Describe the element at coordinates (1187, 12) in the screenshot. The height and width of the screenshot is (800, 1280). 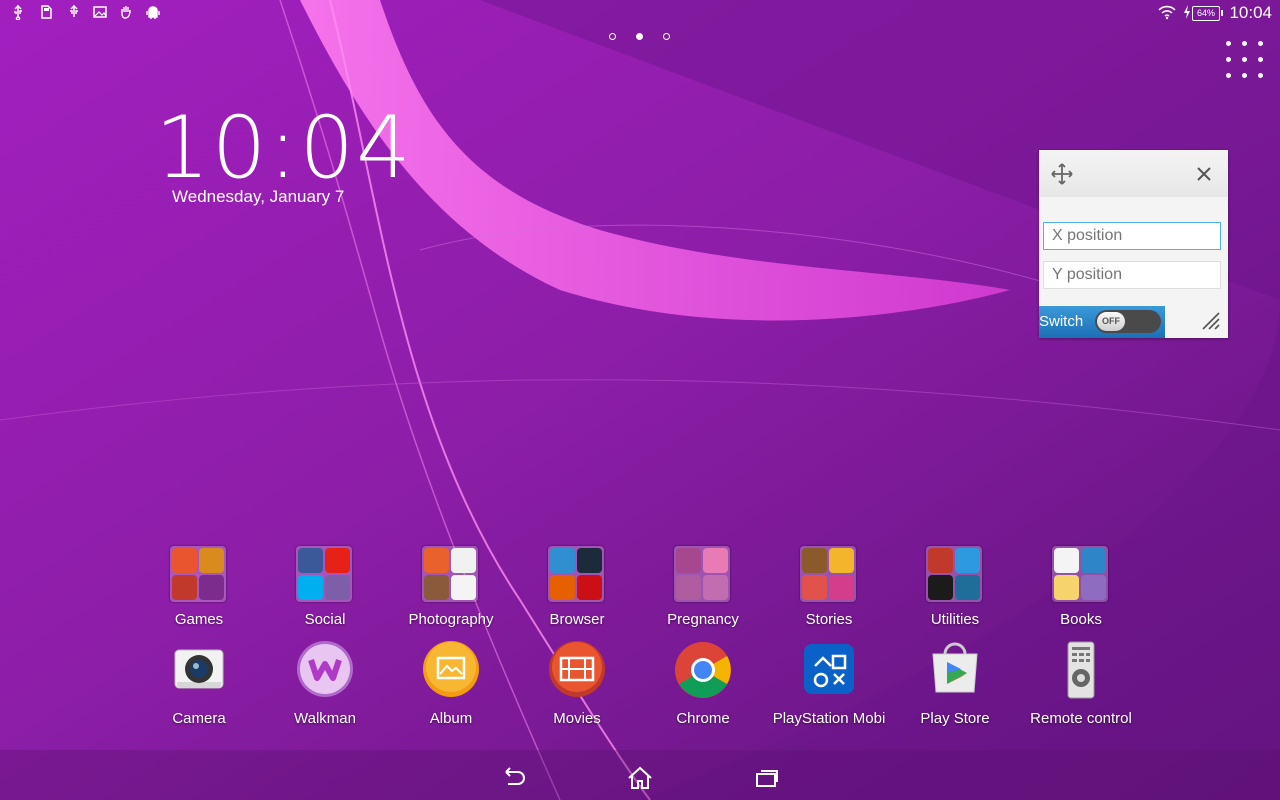
I see `charging-icon` at that location.